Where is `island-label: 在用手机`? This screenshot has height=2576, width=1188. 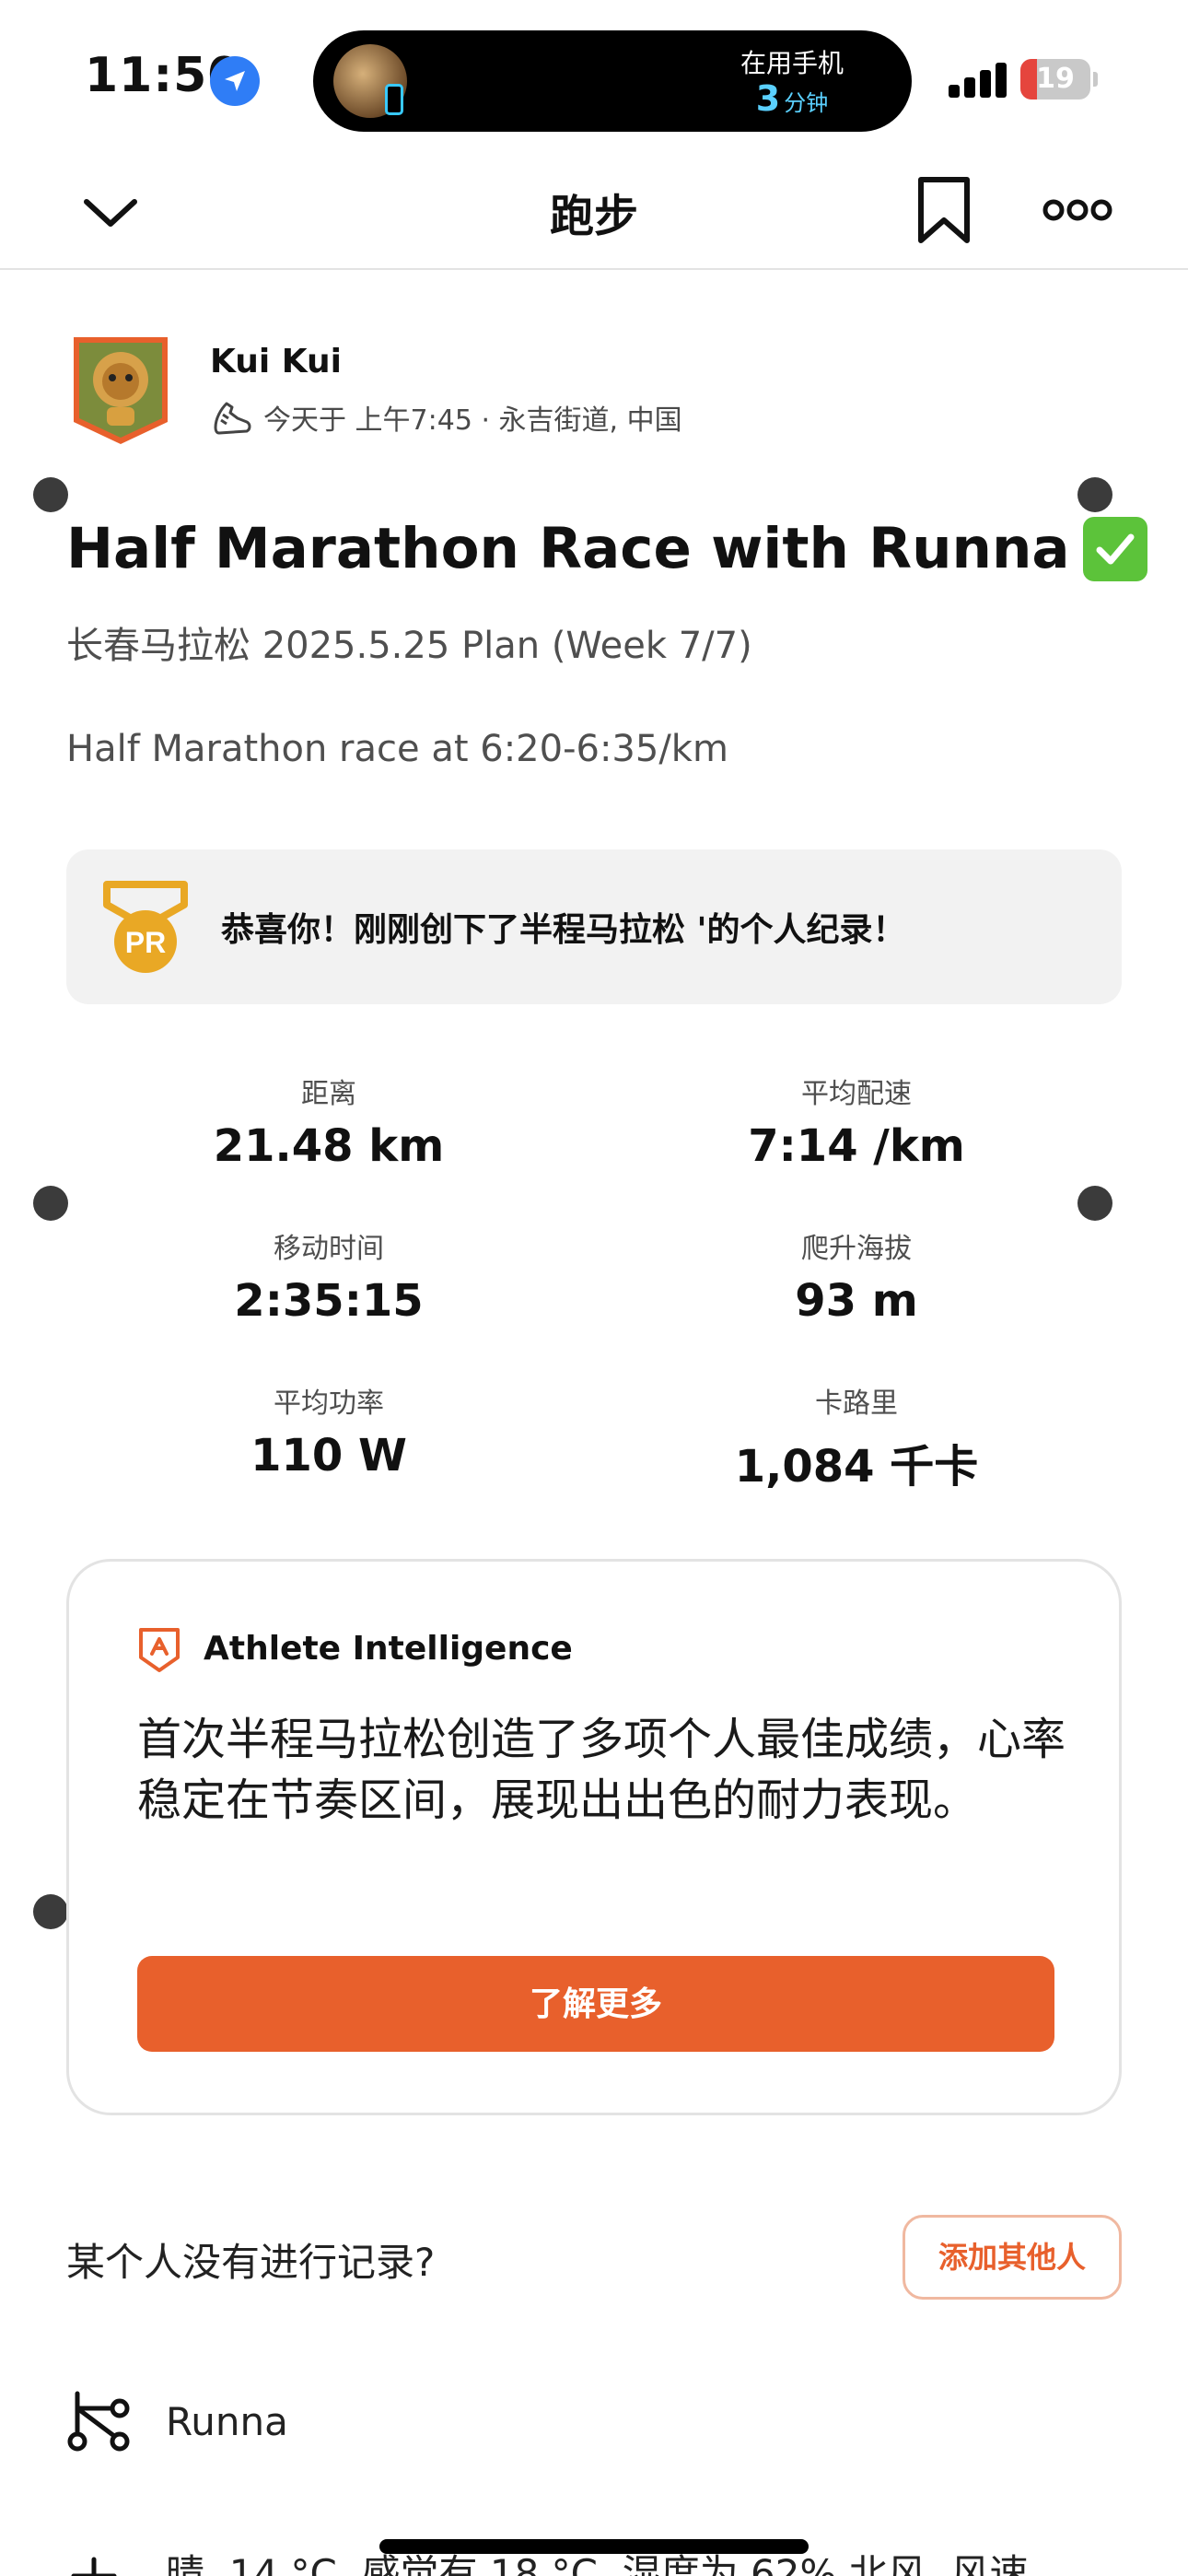
island-label: 在用手机 is located at coordinates (792, 63).